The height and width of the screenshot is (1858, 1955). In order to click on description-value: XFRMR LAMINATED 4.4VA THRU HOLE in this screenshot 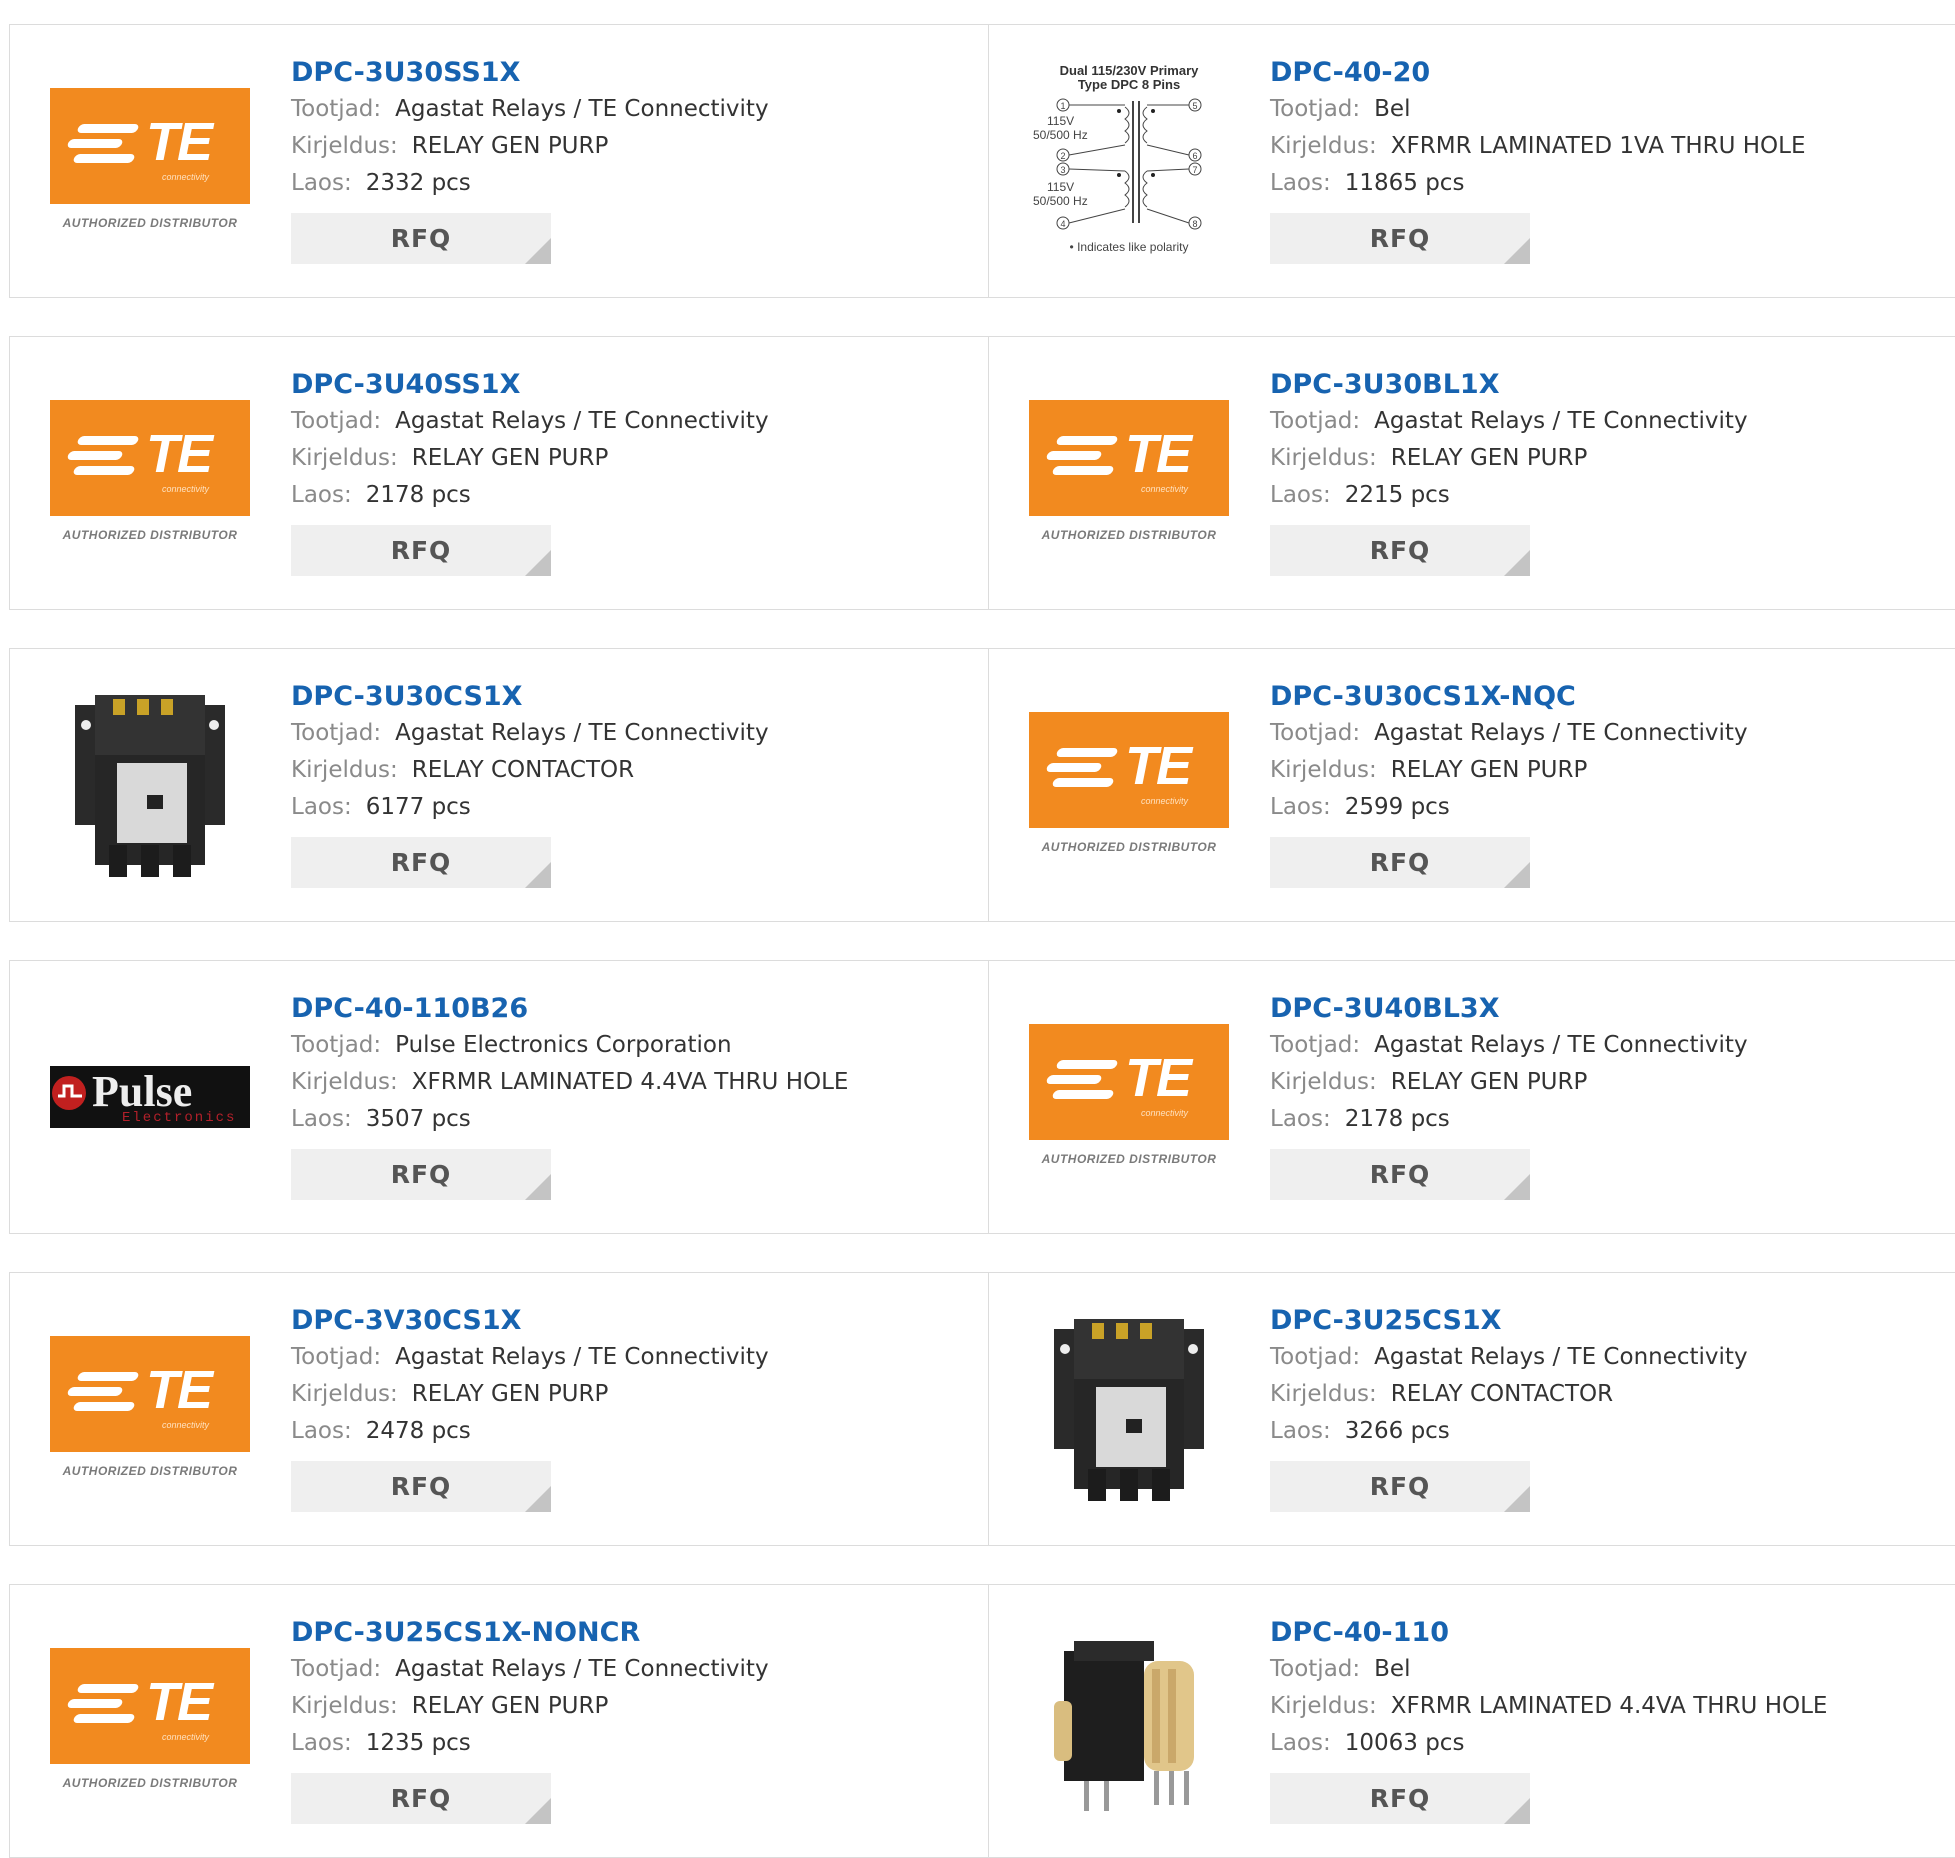, I will do `click(1609, 1706)`.